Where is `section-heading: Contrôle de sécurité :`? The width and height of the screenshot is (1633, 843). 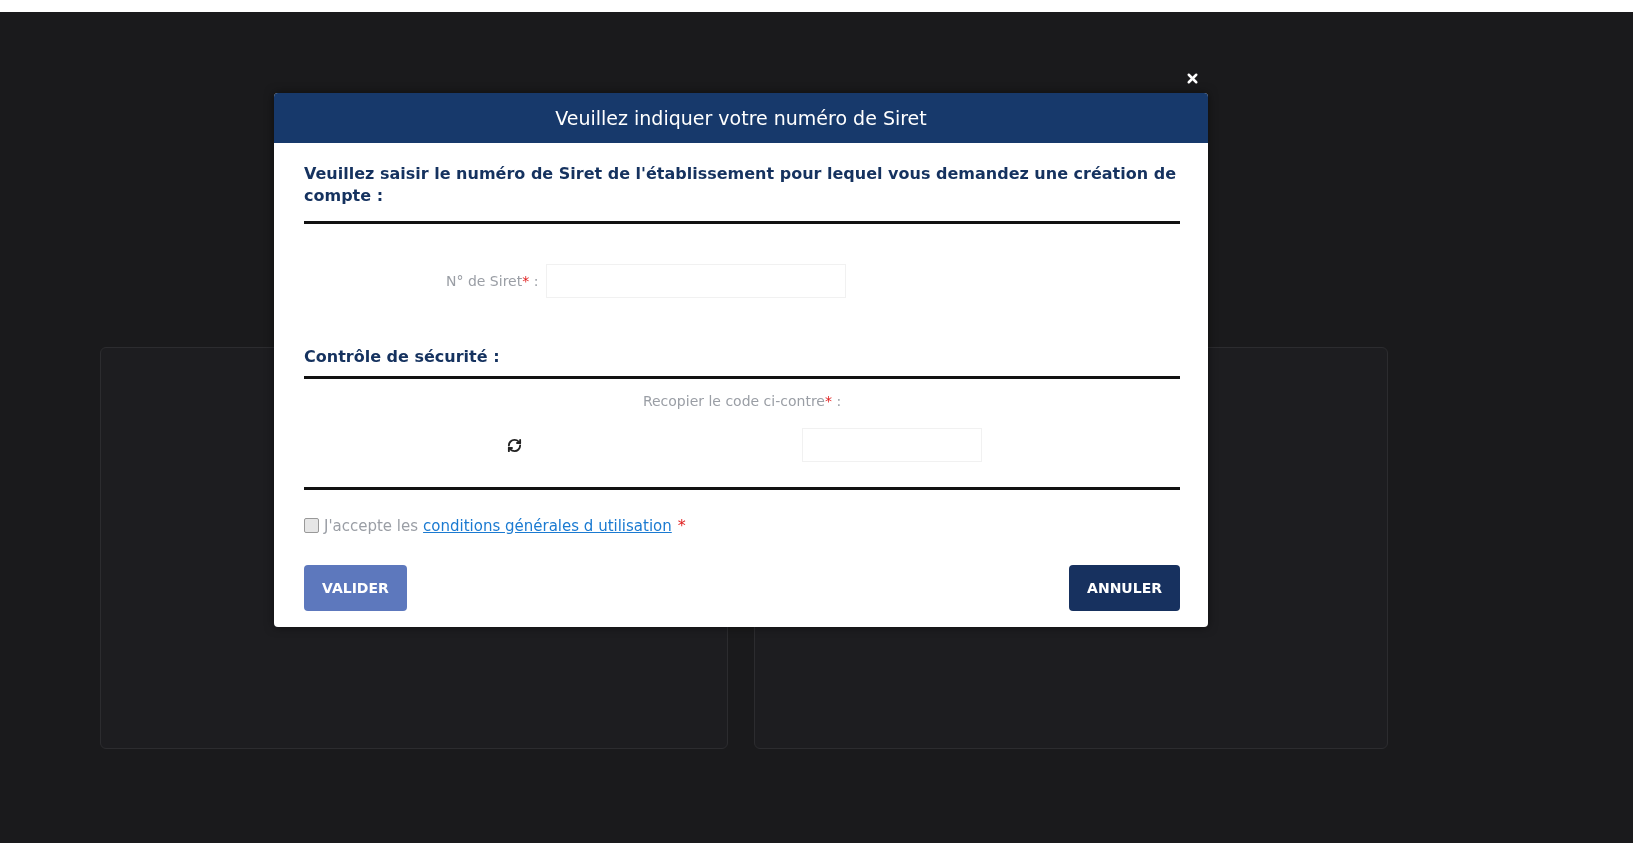
section-heading: Contrôle de sécurité : is located at coordinates (402, 357).